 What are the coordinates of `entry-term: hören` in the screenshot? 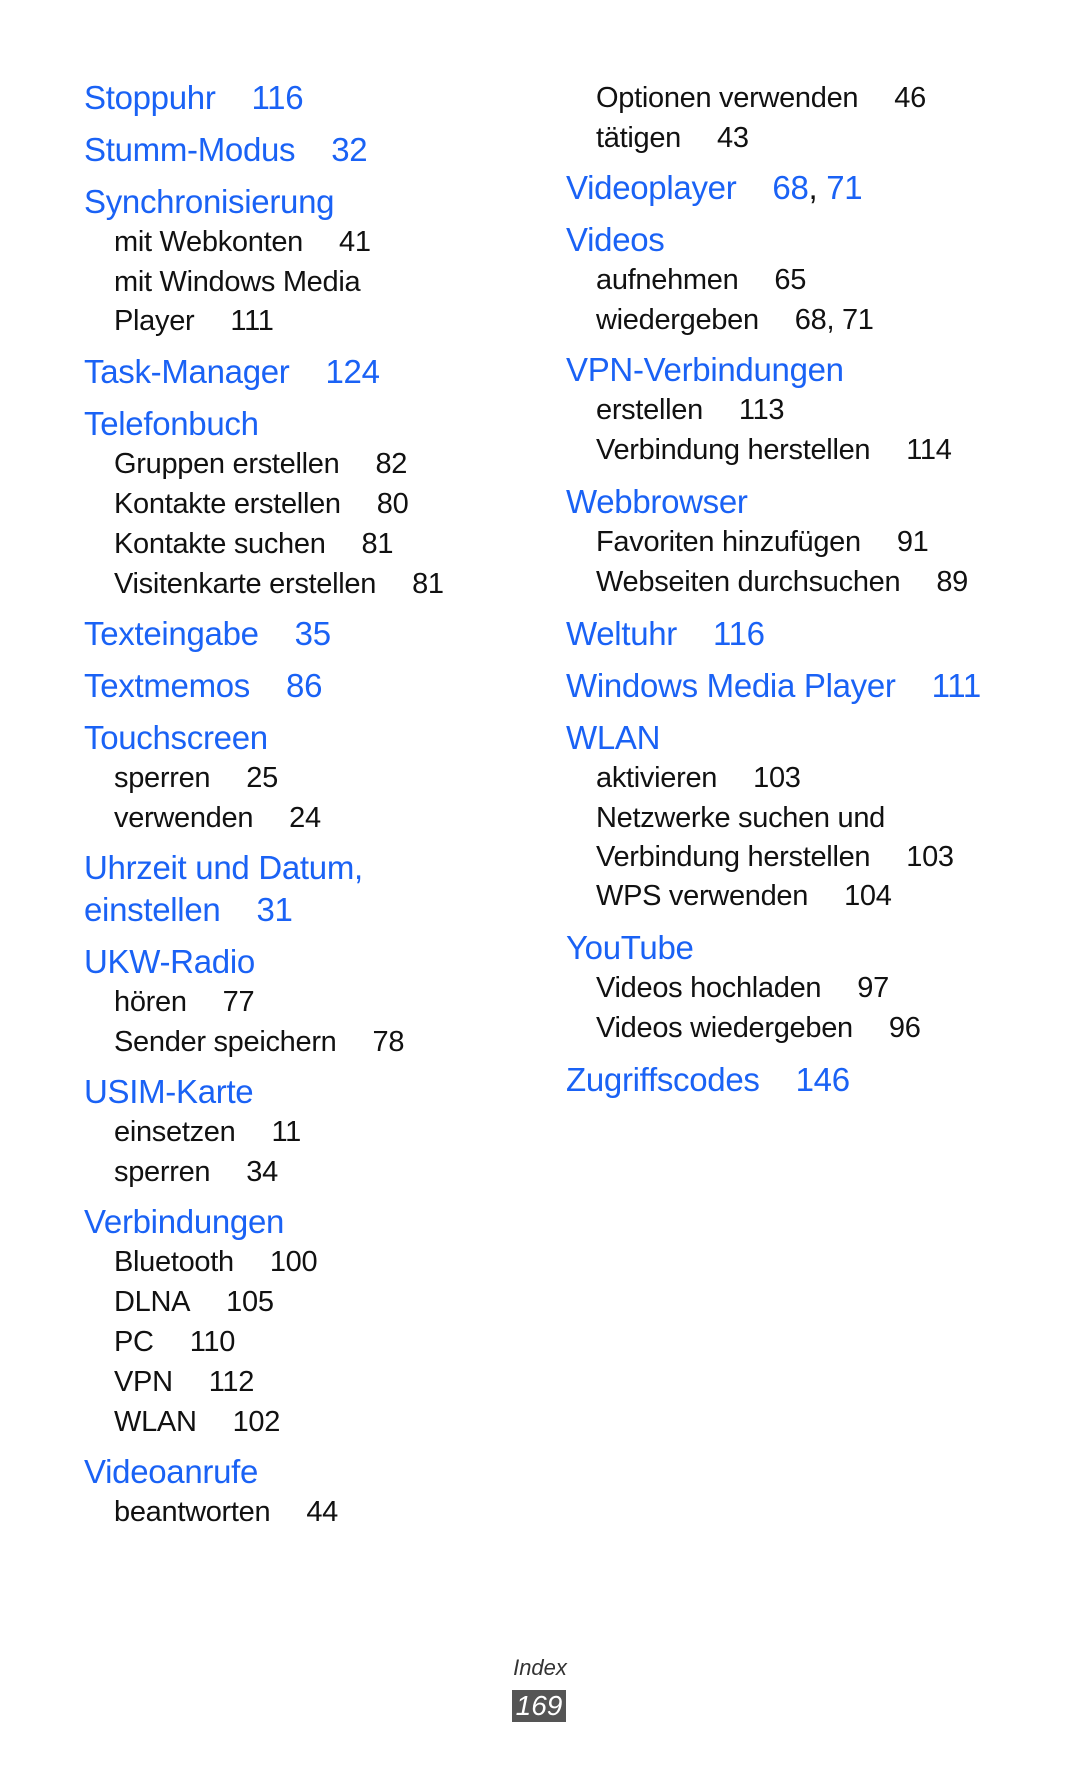 It's located at (150, 1002).